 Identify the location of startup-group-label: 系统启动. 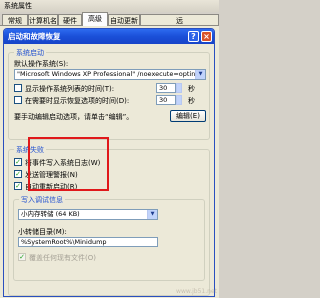
(30, 53).